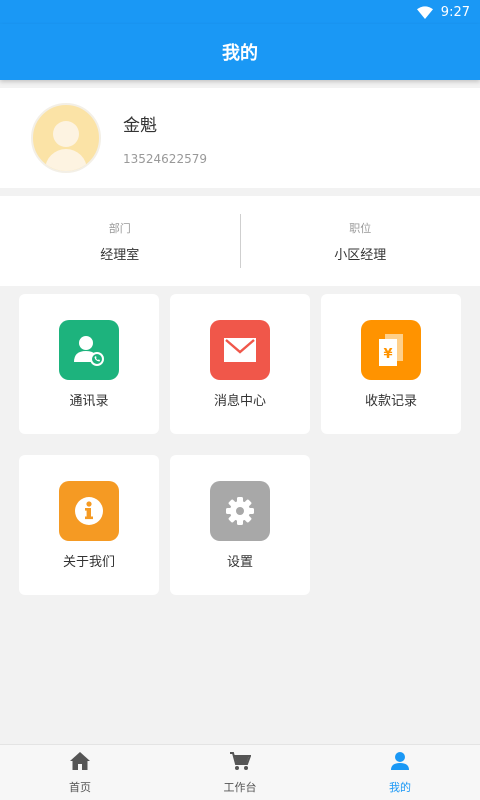  I want to click on tile-settings: 设置, so click(240, 525).